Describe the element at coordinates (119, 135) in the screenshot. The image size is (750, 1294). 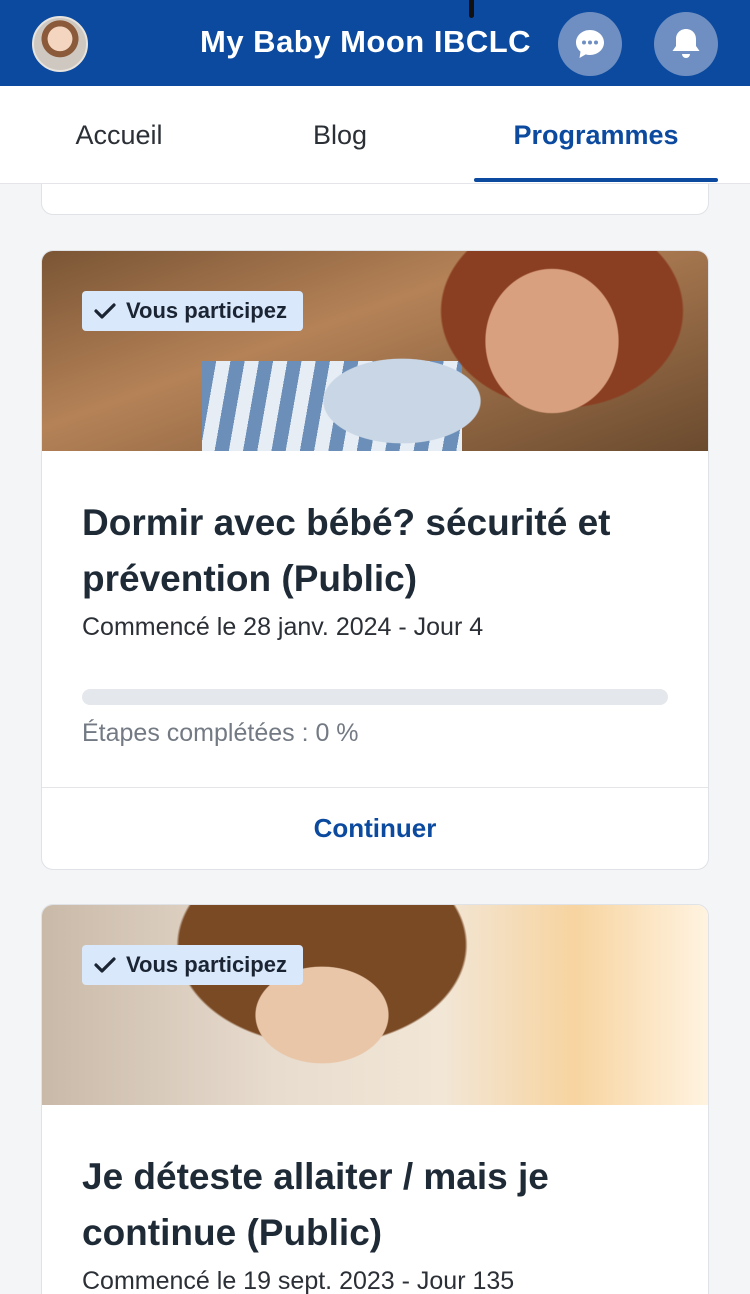
I see `tab-accueil: Accueil` at that location.